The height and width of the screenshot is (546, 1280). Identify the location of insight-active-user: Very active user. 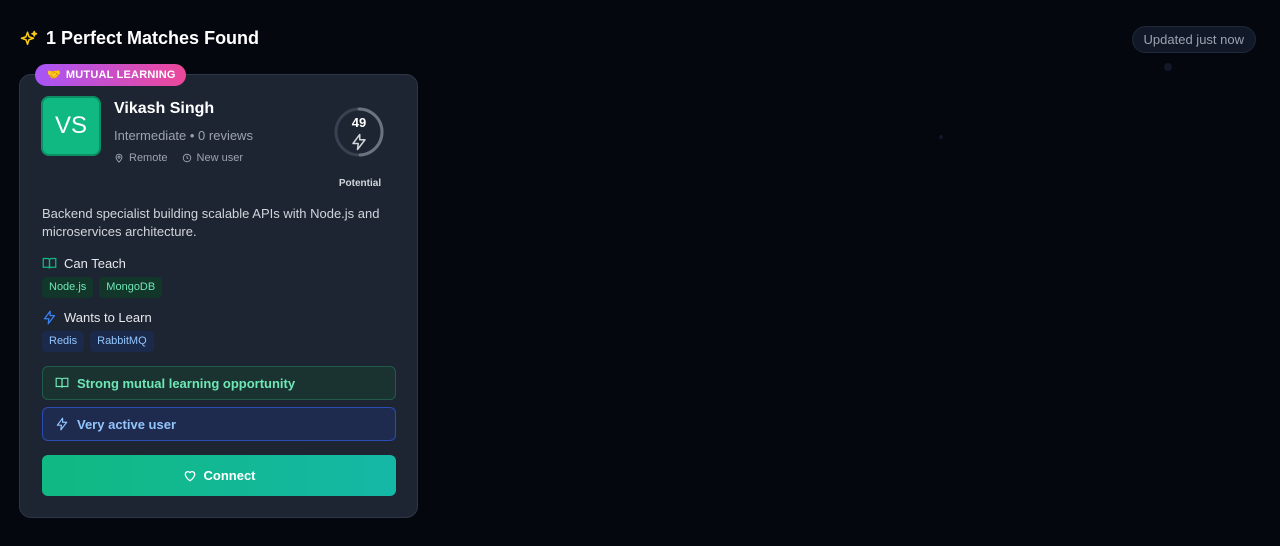
(219, 424).